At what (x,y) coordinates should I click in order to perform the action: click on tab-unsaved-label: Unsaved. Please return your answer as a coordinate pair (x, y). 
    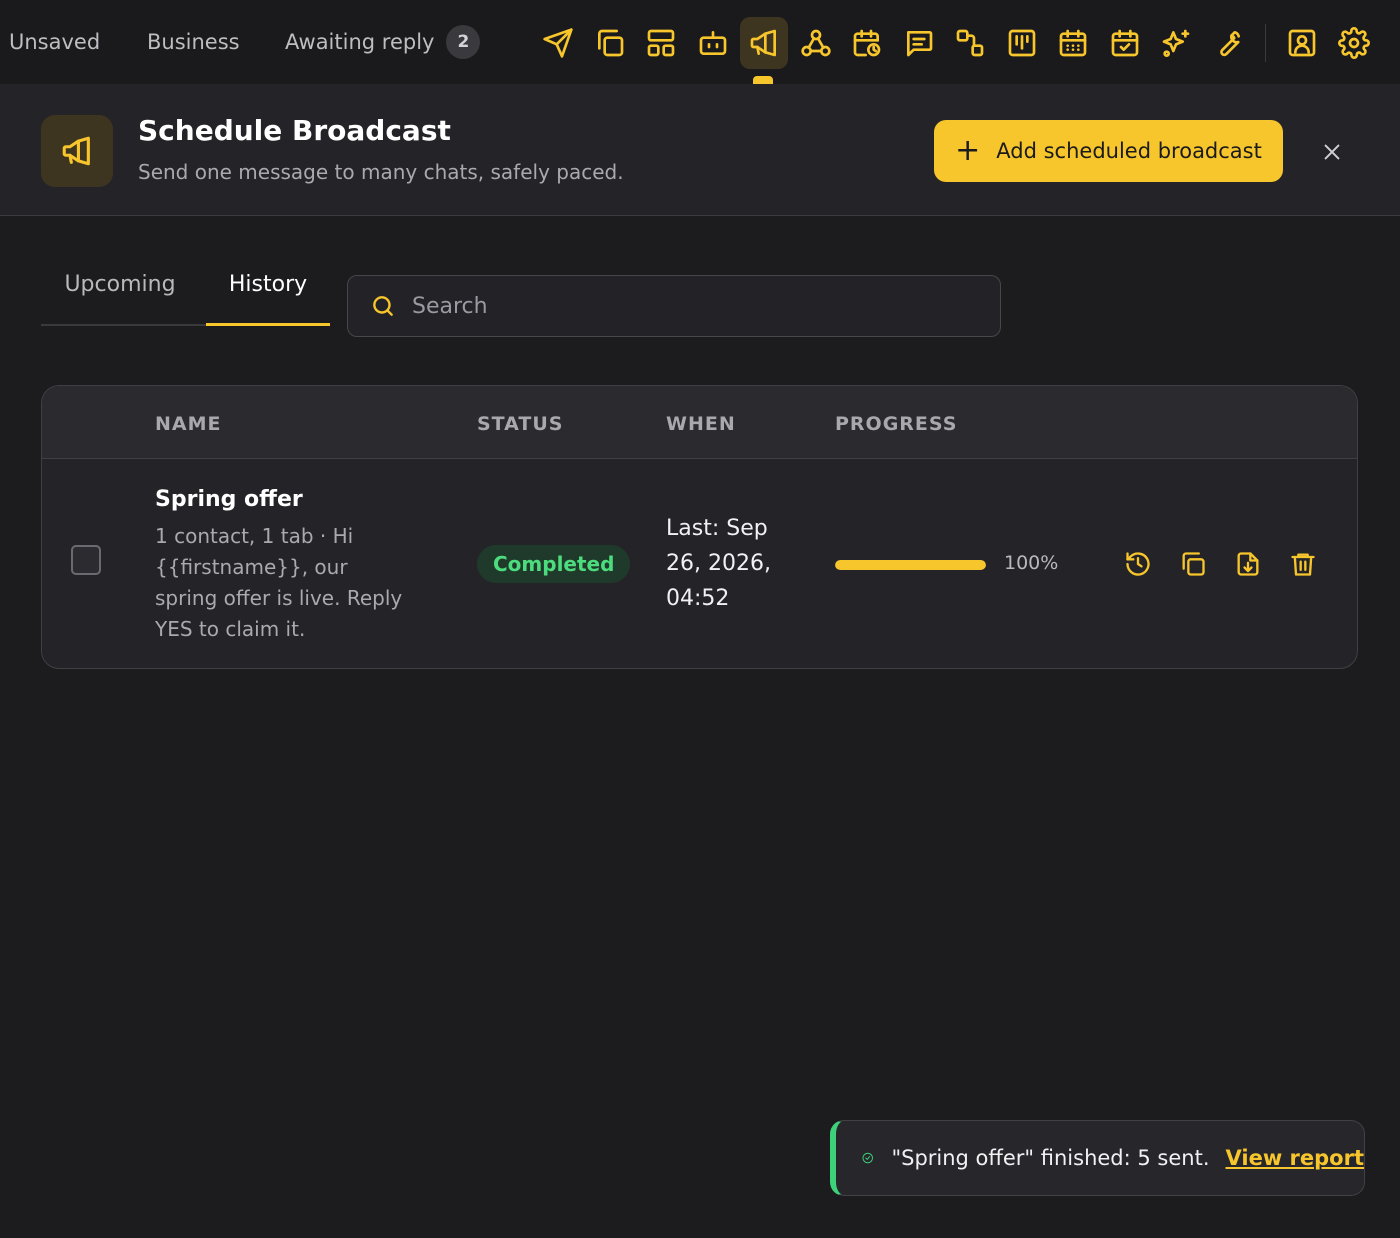
    Looking at the image, I should click on (55, 42).